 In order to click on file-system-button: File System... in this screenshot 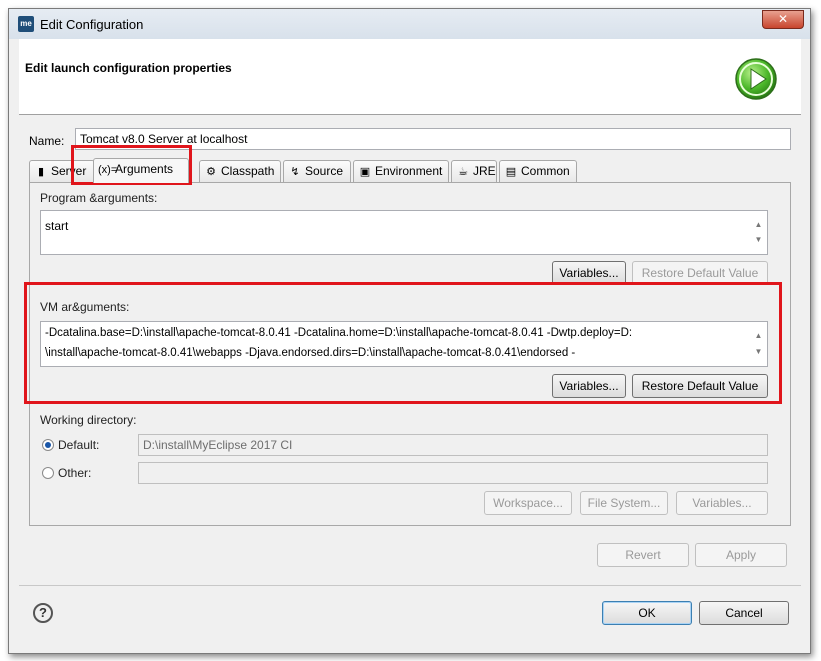, I will do `click(624, 503)`.